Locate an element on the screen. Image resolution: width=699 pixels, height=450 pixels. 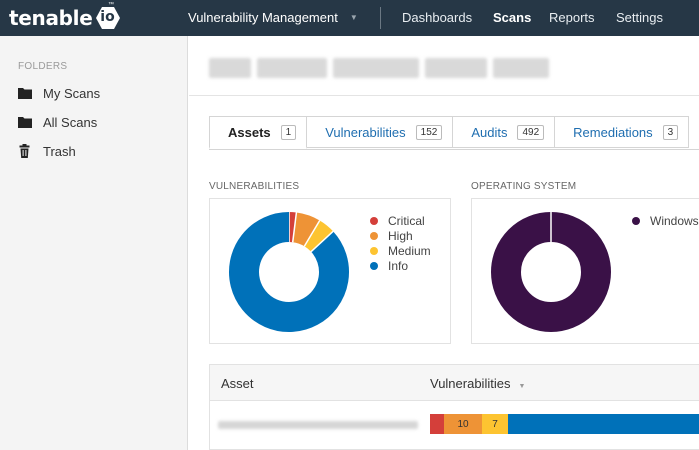
sidebar-item-all-scans: All Scans is located at coordinates (57, 122).